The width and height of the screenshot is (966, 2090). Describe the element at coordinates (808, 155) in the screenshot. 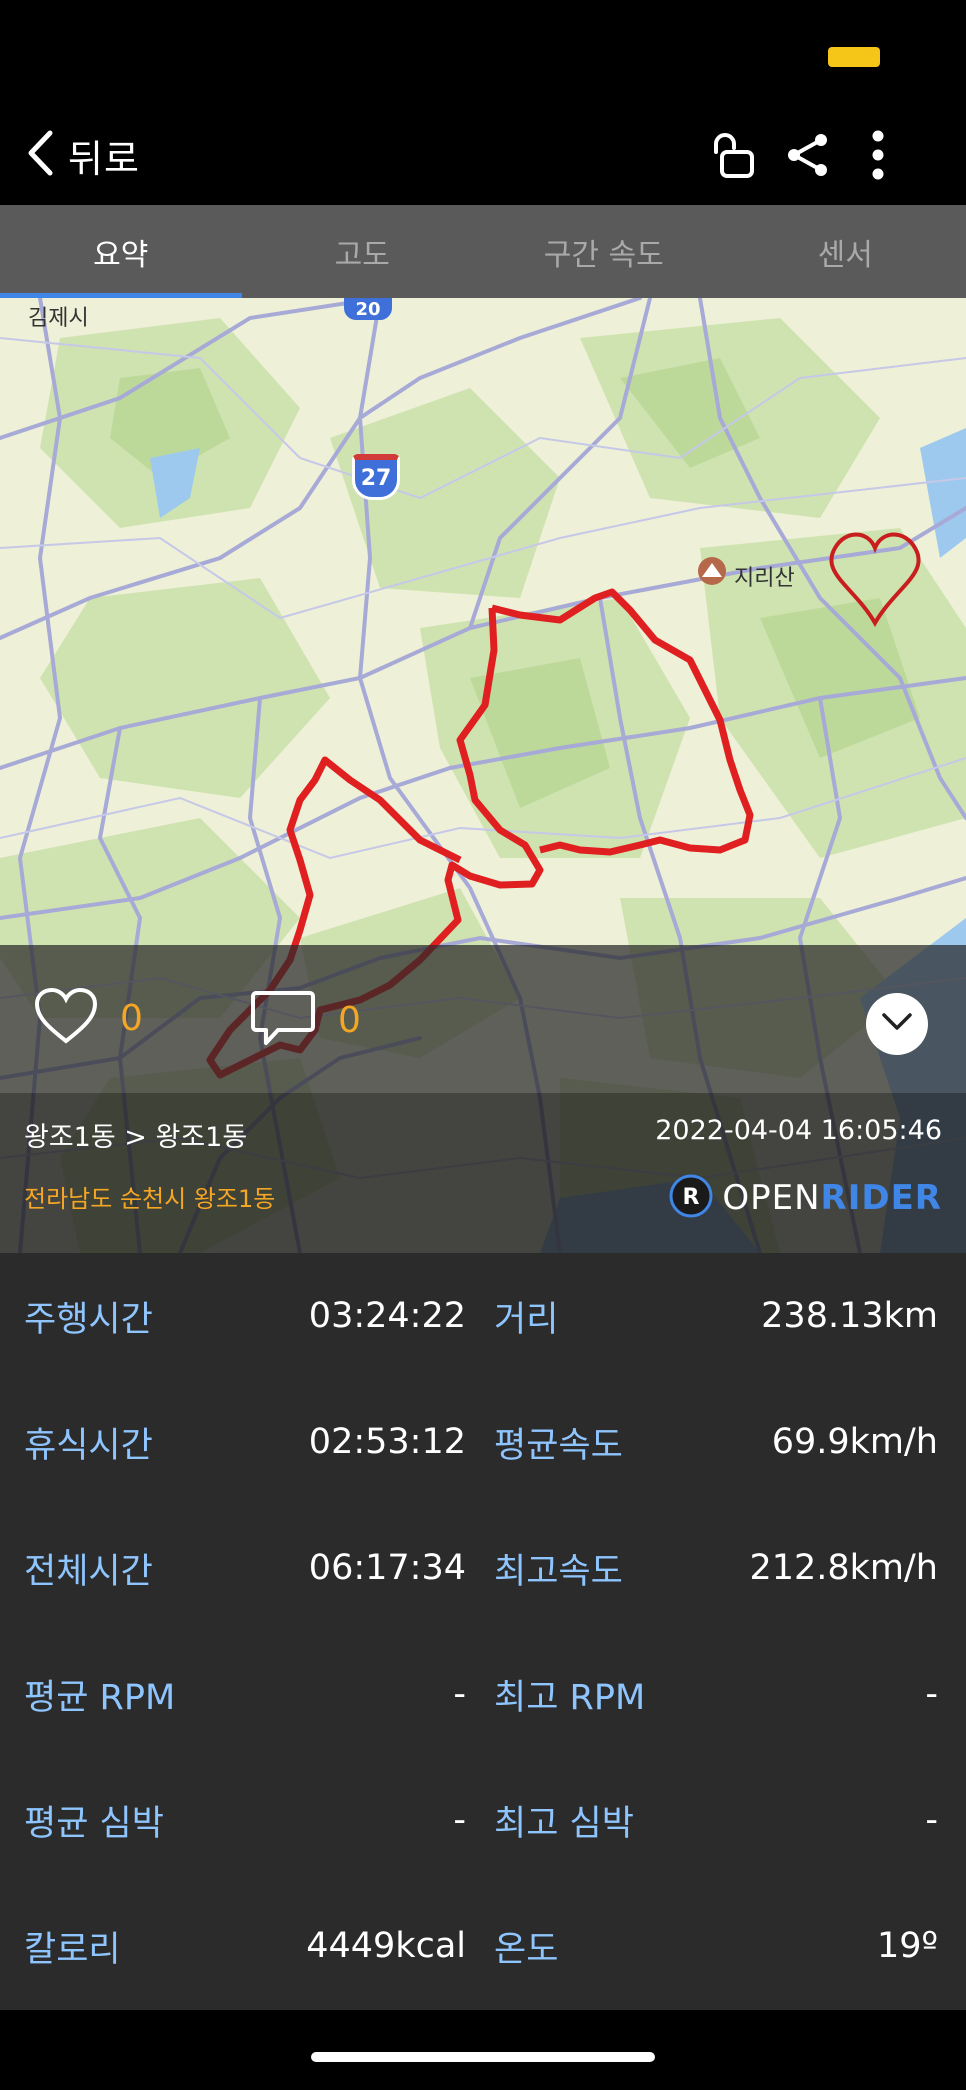

I see `share-icon` at that location.